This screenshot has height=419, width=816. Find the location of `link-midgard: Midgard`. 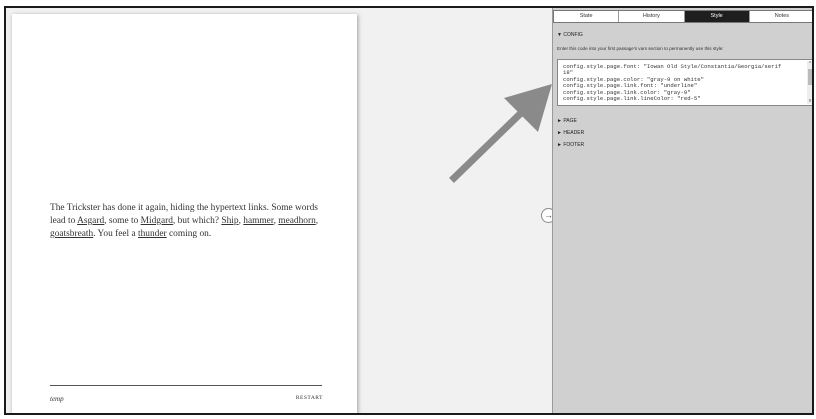

link-midgard: Midgard is located at coordinates (157, 221).